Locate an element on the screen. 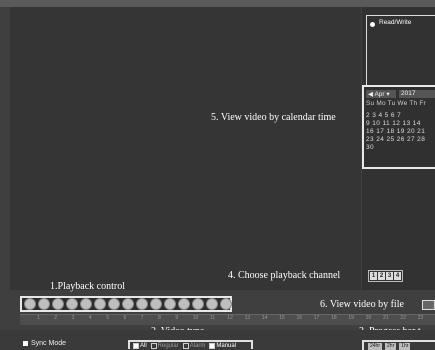  timeline-tick-label: 7 is located at coordinates (142, 318).